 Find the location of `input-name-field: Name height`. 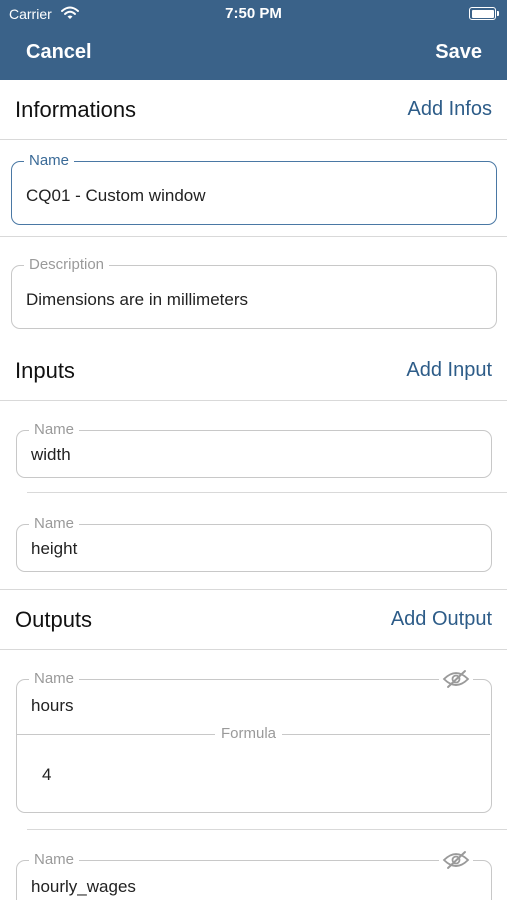

input-name-field: Name height is located at coordinates (254, 543).